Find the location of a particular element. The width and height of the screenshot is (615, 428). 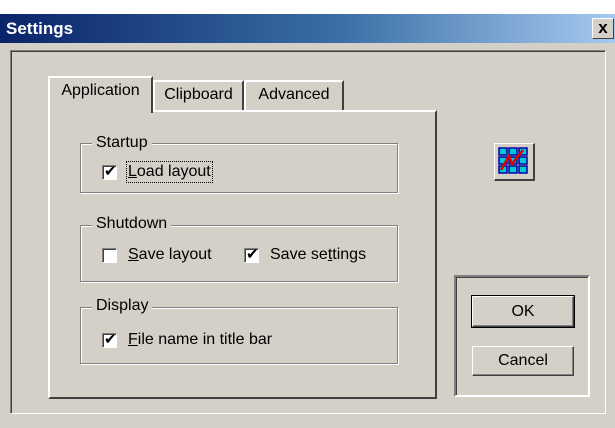

app-grid-icon is located at coordinates (514, 162).